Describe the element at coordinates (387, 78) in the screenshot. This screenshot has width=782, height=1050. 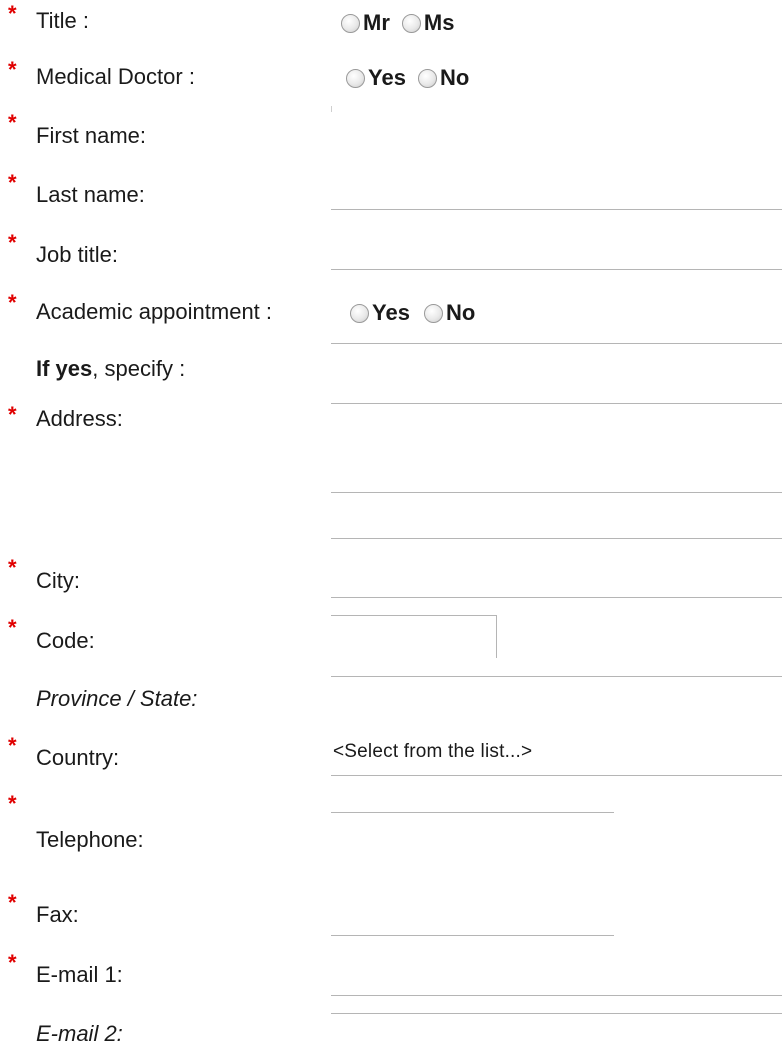
I see `medical-doctor-yes-label: Yes` at that location.